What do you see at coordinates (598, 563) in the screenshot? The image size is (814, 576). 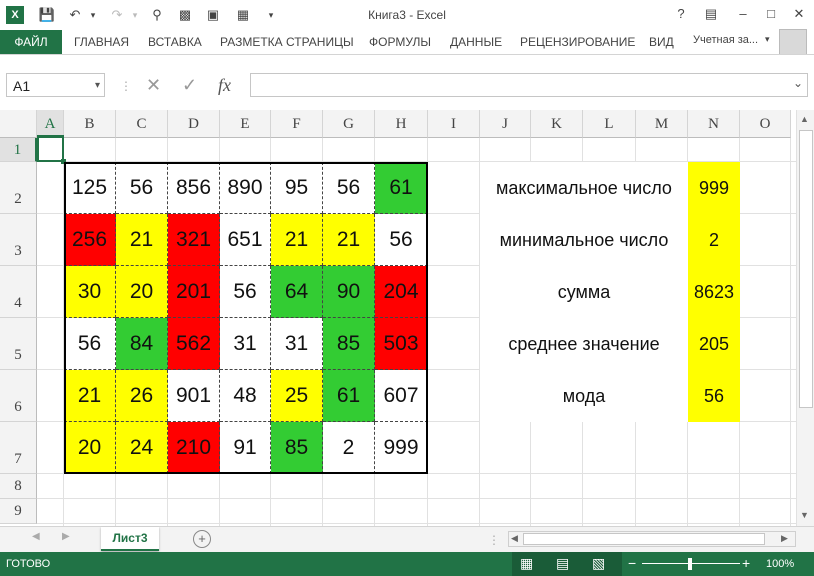 I see `page-break-view-icon: ▧` at bounding box center [598, 563].